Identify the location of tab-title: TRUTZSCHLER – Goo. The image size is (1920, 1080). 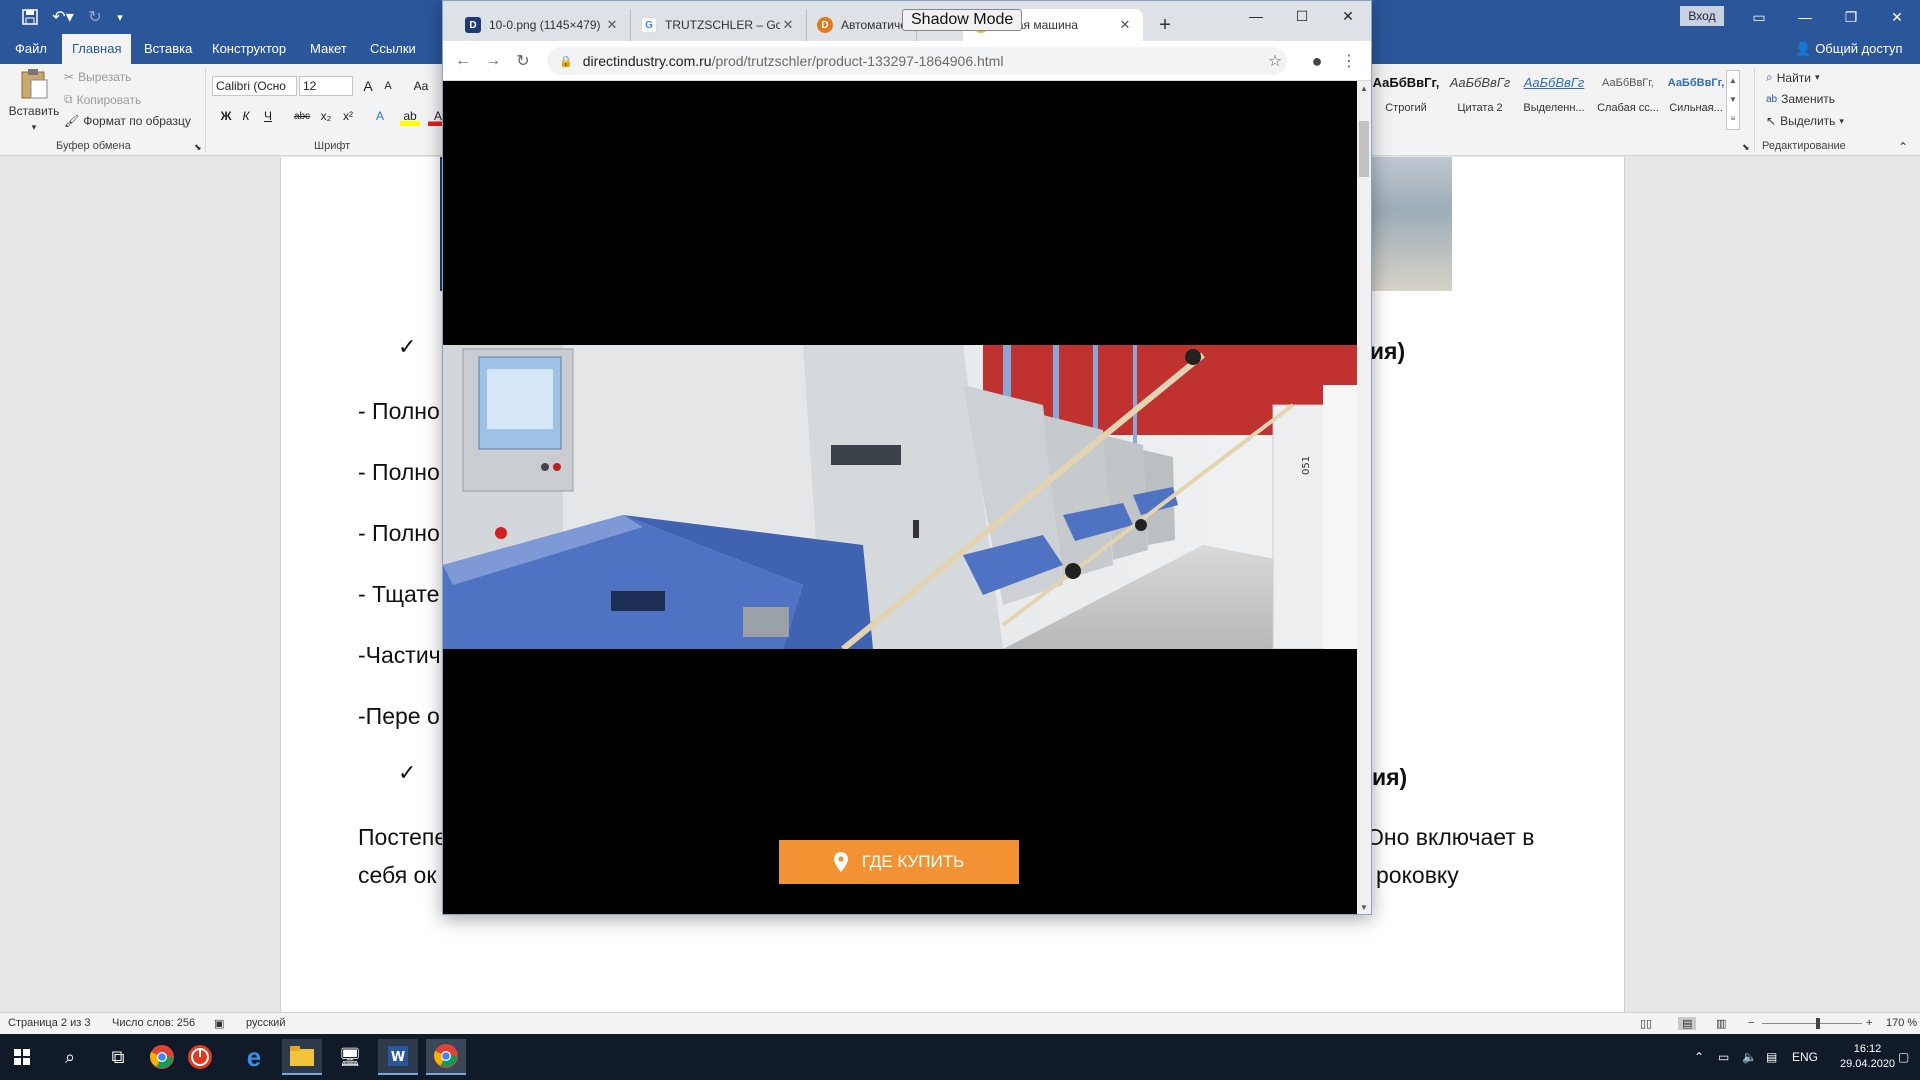
(722, 25).